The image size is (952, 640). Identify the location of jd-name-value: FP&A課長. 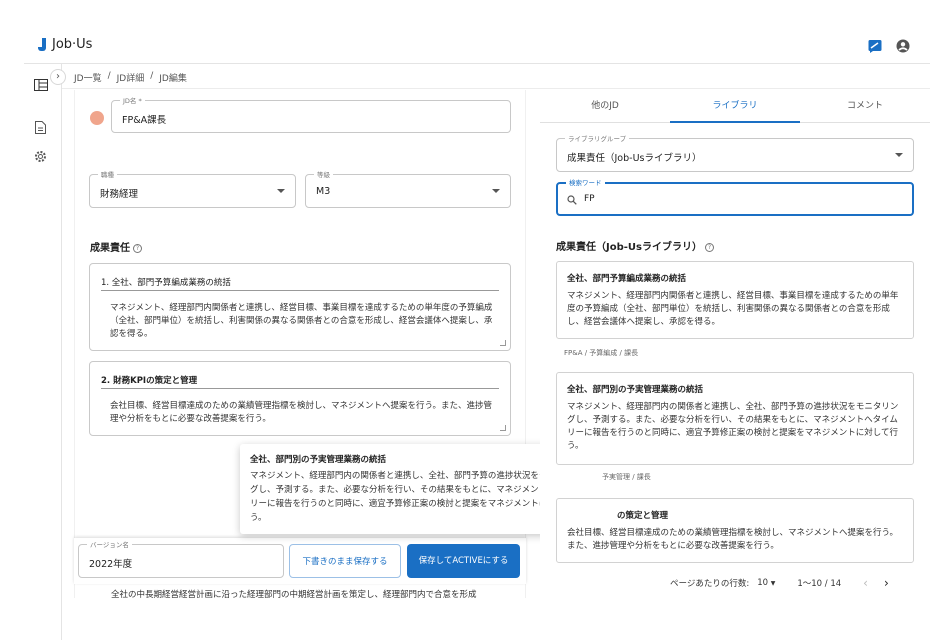
(144, 120).